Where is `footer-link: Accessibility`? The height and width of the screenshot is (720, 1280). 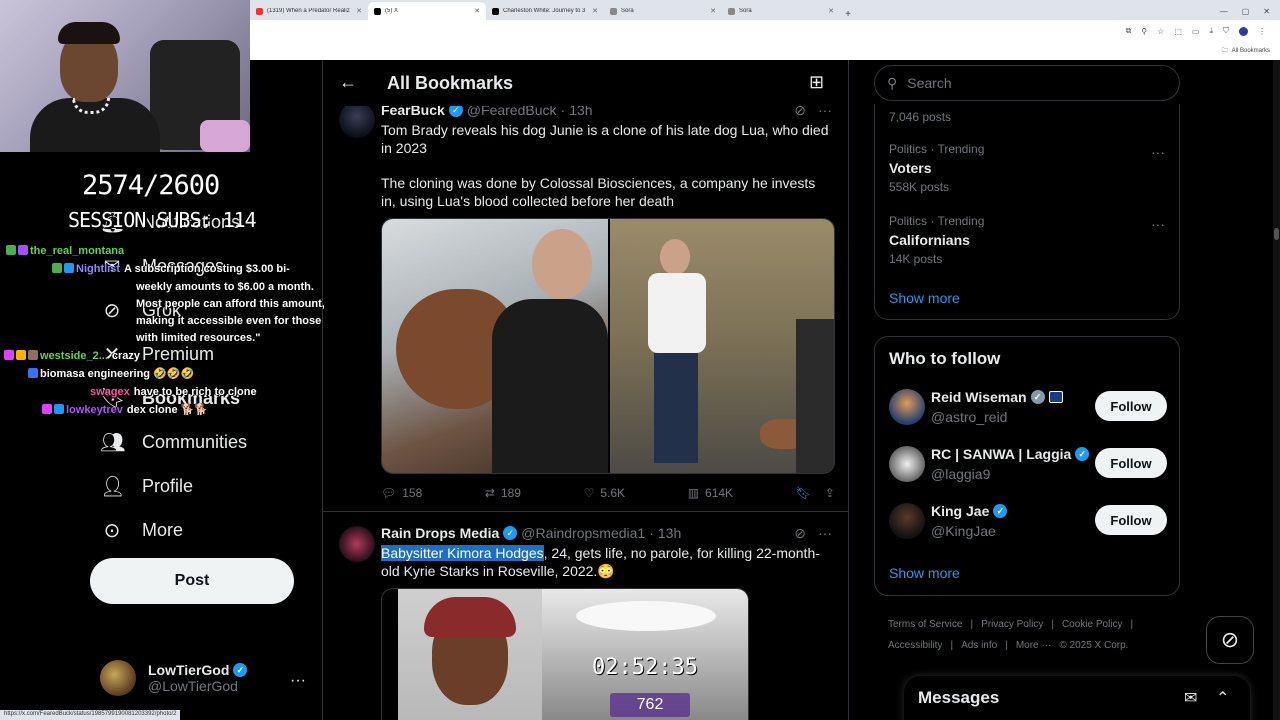 footer-link: Accessibility is located at coordinates (915, 645).